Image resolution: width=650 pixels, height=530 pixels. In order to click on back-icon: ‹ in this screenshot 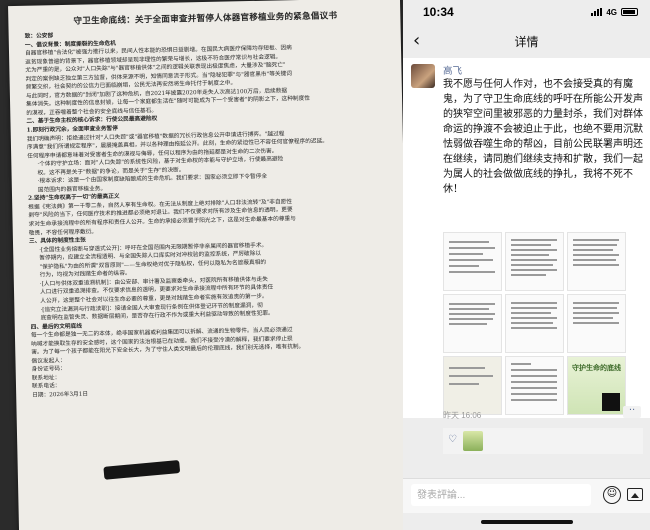, I will do `click(416, 40)`.